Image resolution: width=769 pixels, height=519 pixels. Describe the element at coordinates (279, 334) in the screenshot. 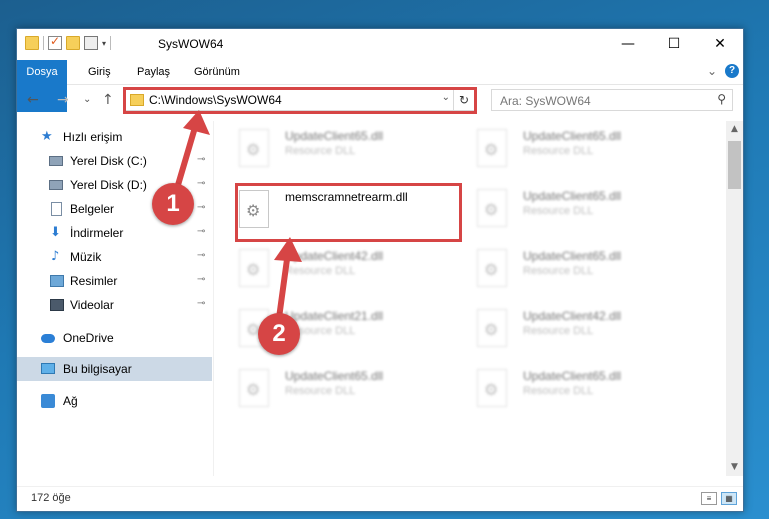

I see `step-2-marker: 2` at that location.